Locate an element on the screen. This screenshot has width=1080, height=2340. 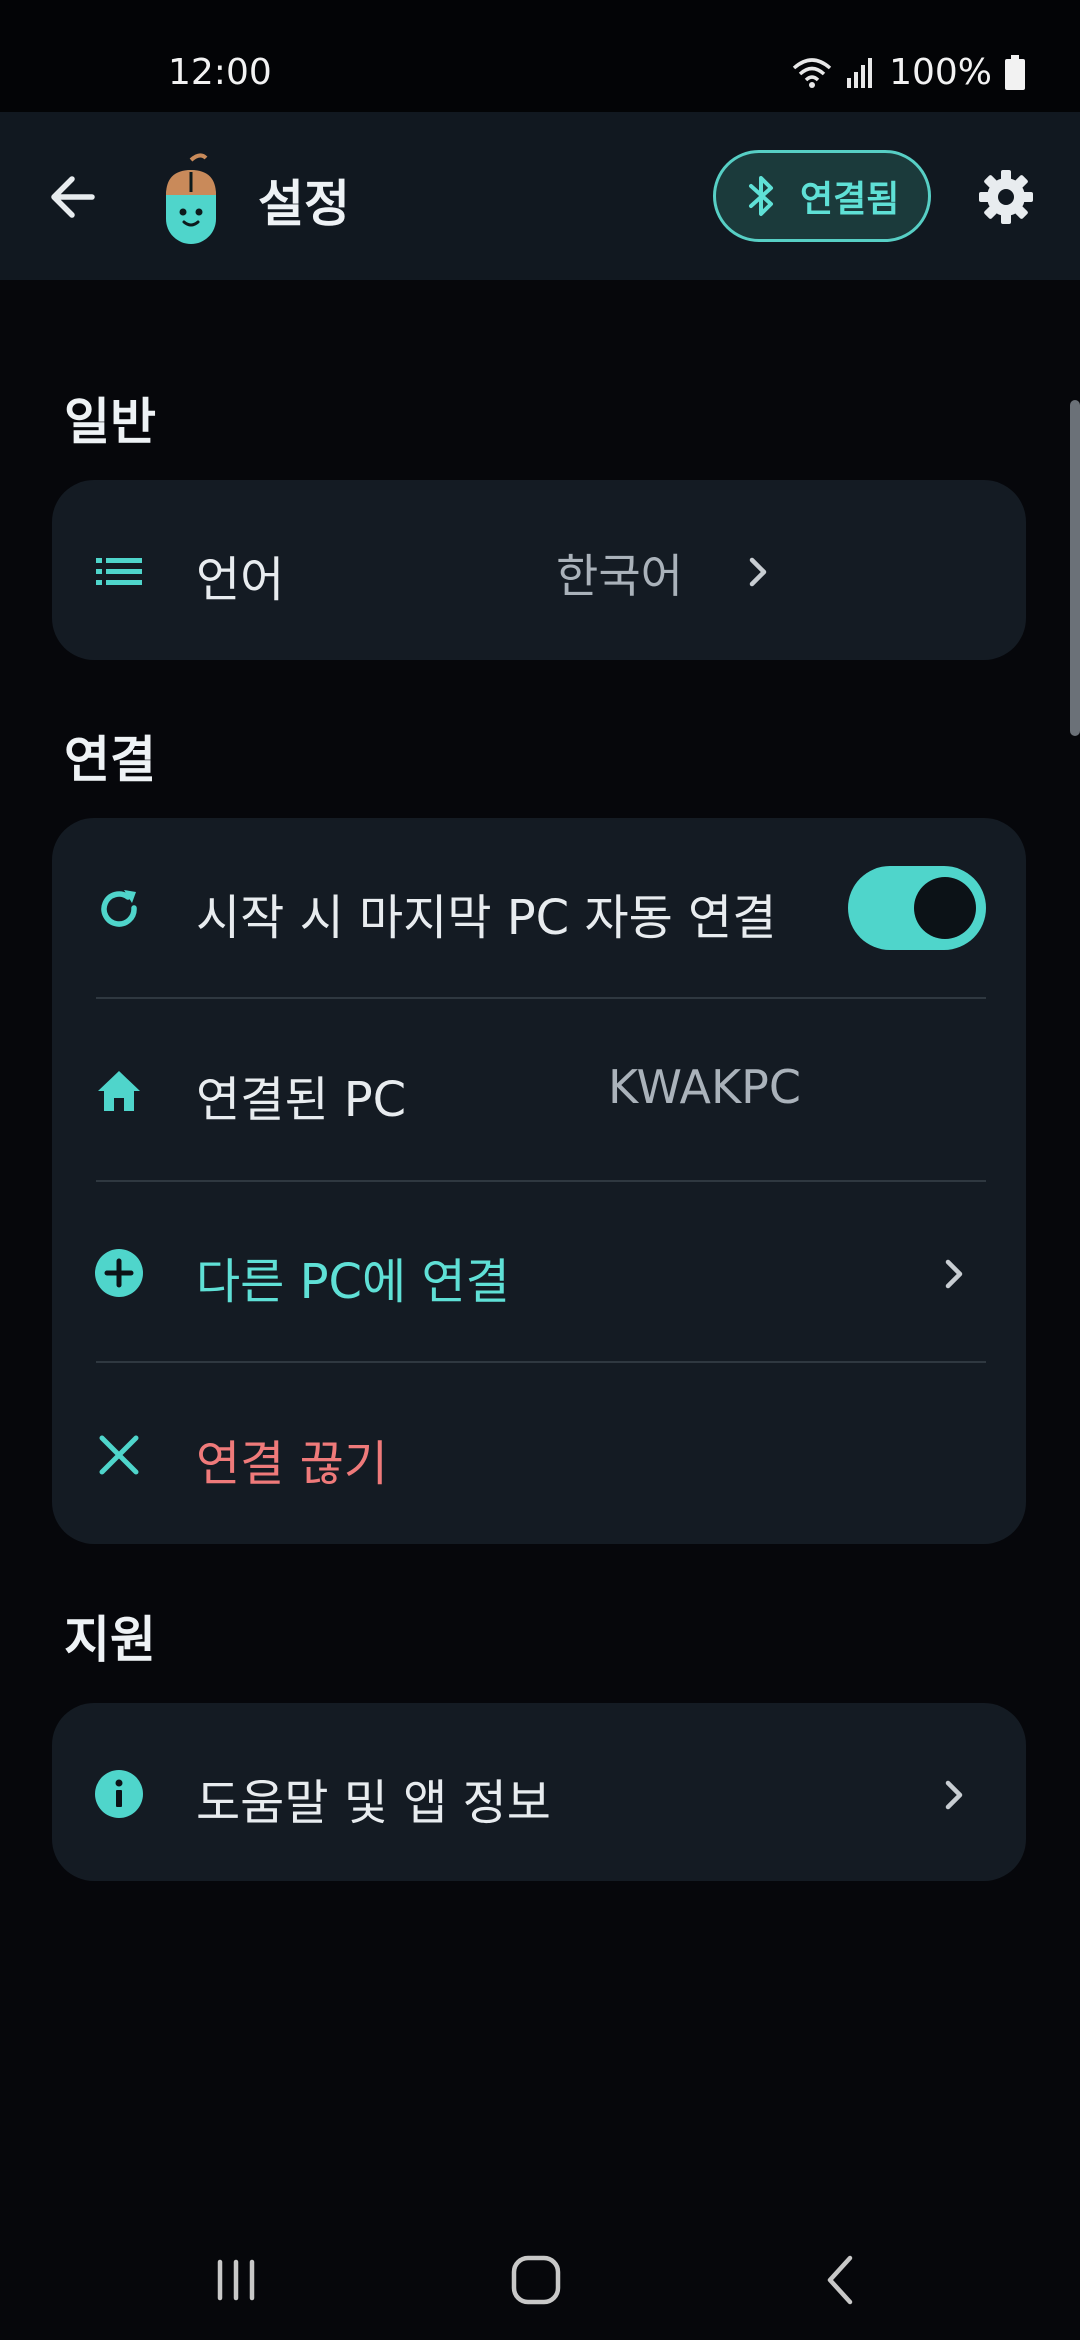
connect-other-pc-row: 다른 PC에 연결 is located at coordinates (539, 1272).